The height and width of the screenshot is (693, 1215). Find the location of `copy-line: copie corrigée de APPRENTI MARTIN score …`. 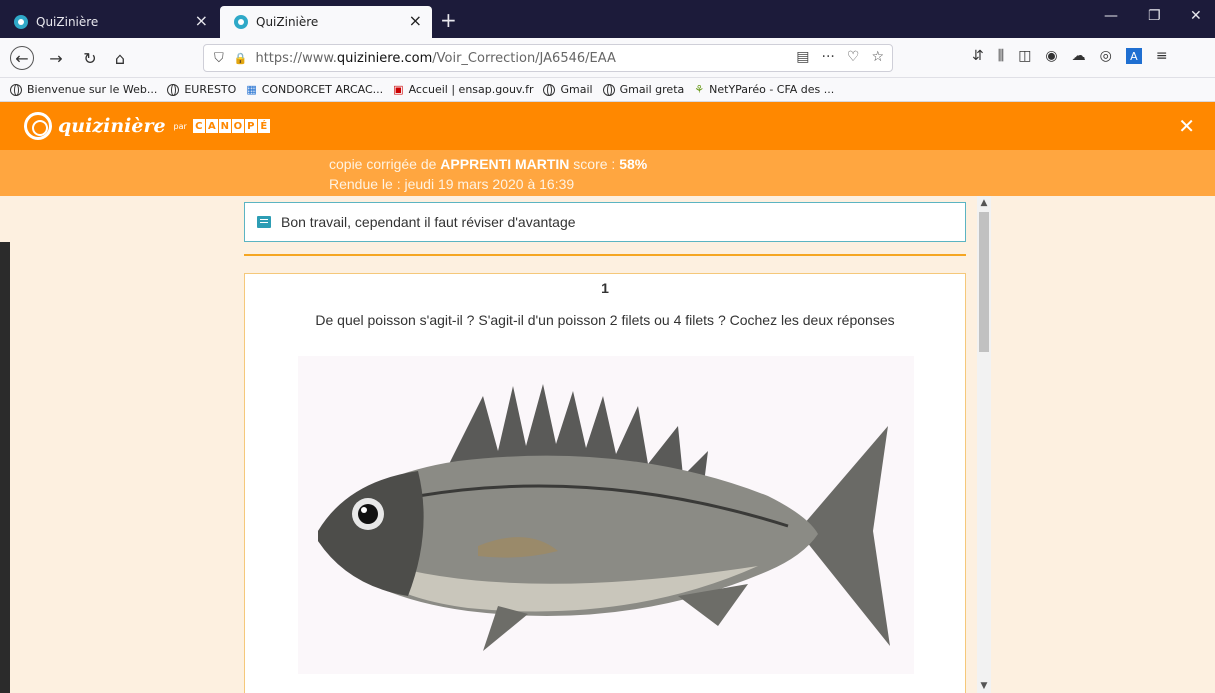

copy-line: copie corrigée de APPRENTI MARTIN score … is located at coordinates (488, 164).